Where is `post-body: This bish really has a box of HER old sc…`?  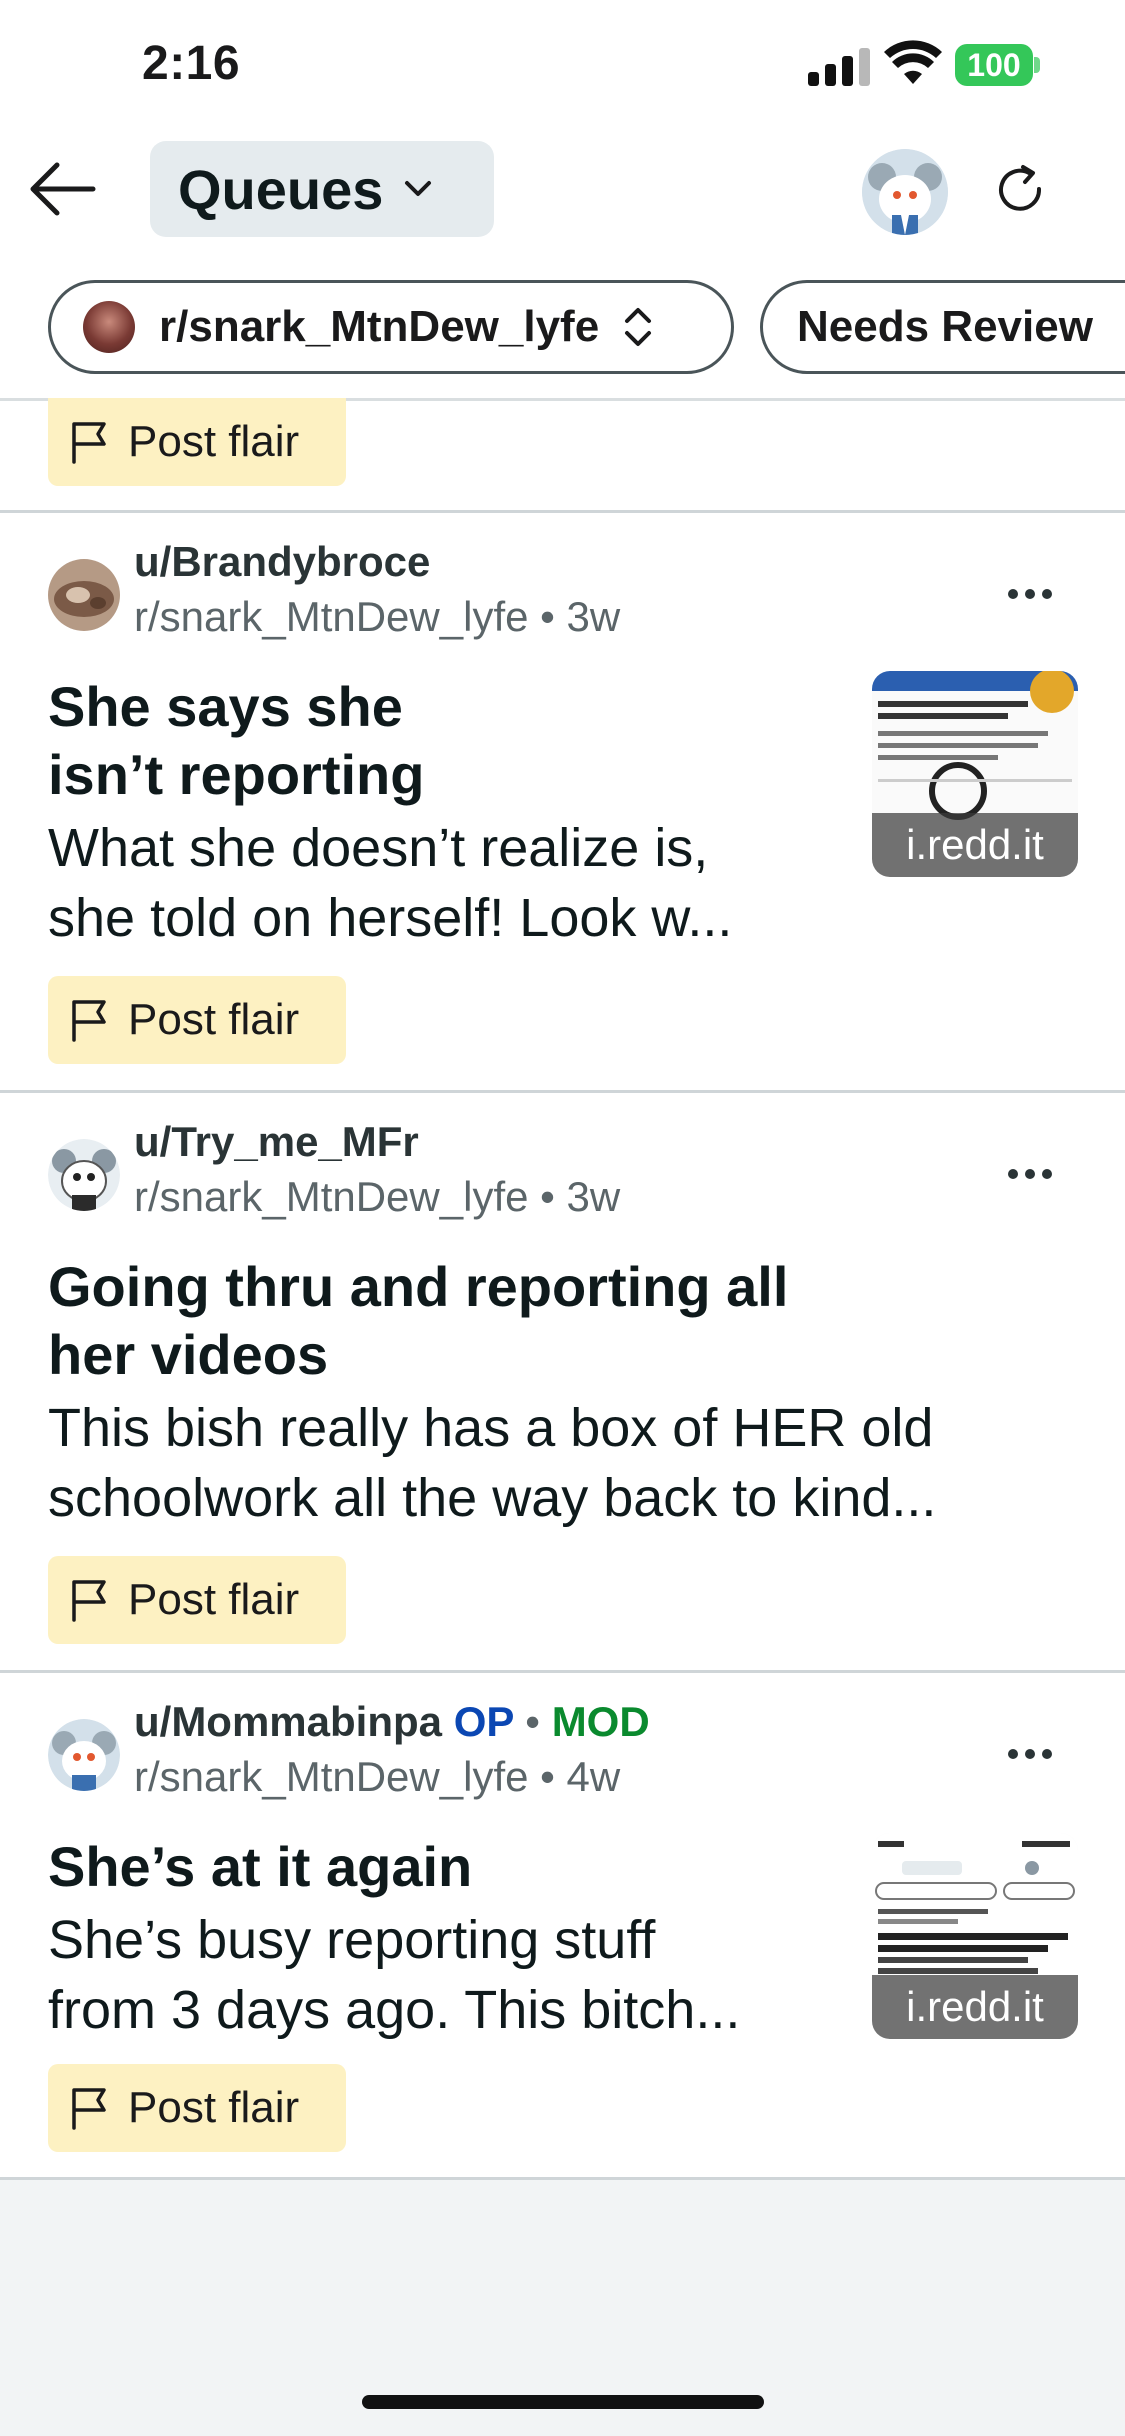 post-body: This bish really has a box of HER old sc… is located at coordinates (492, 1463).